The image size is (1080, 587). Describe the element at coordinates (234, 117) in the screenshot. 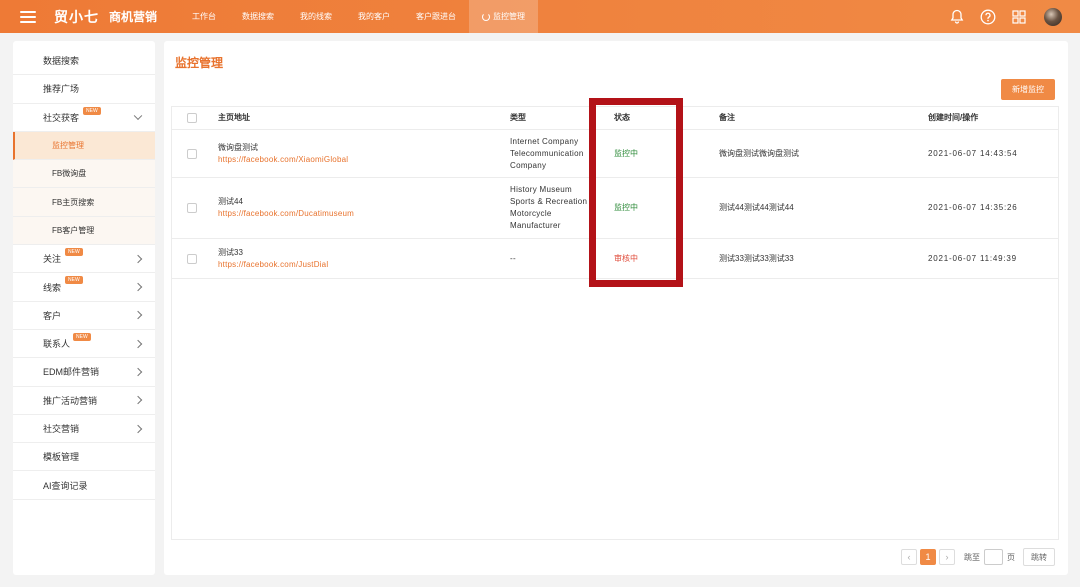

I see `col-header-url: 主页地址` at that location.